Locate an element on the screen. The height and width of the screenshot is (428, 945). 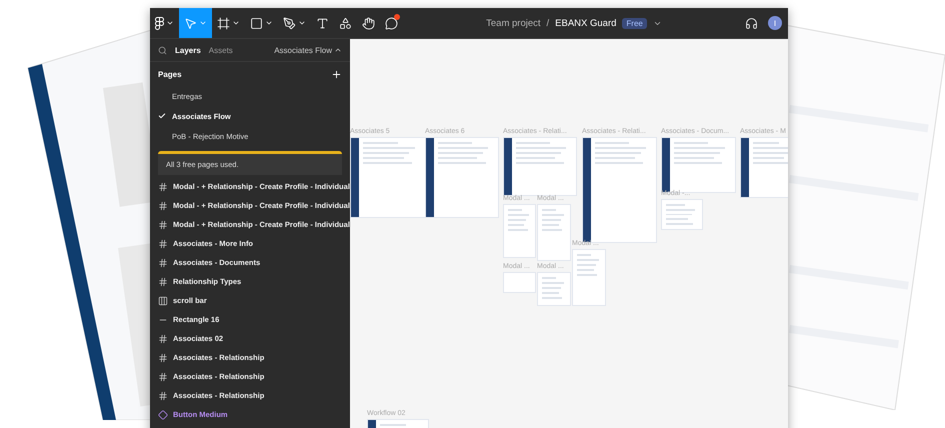
pen-icon is located at coordinates (289, 23).